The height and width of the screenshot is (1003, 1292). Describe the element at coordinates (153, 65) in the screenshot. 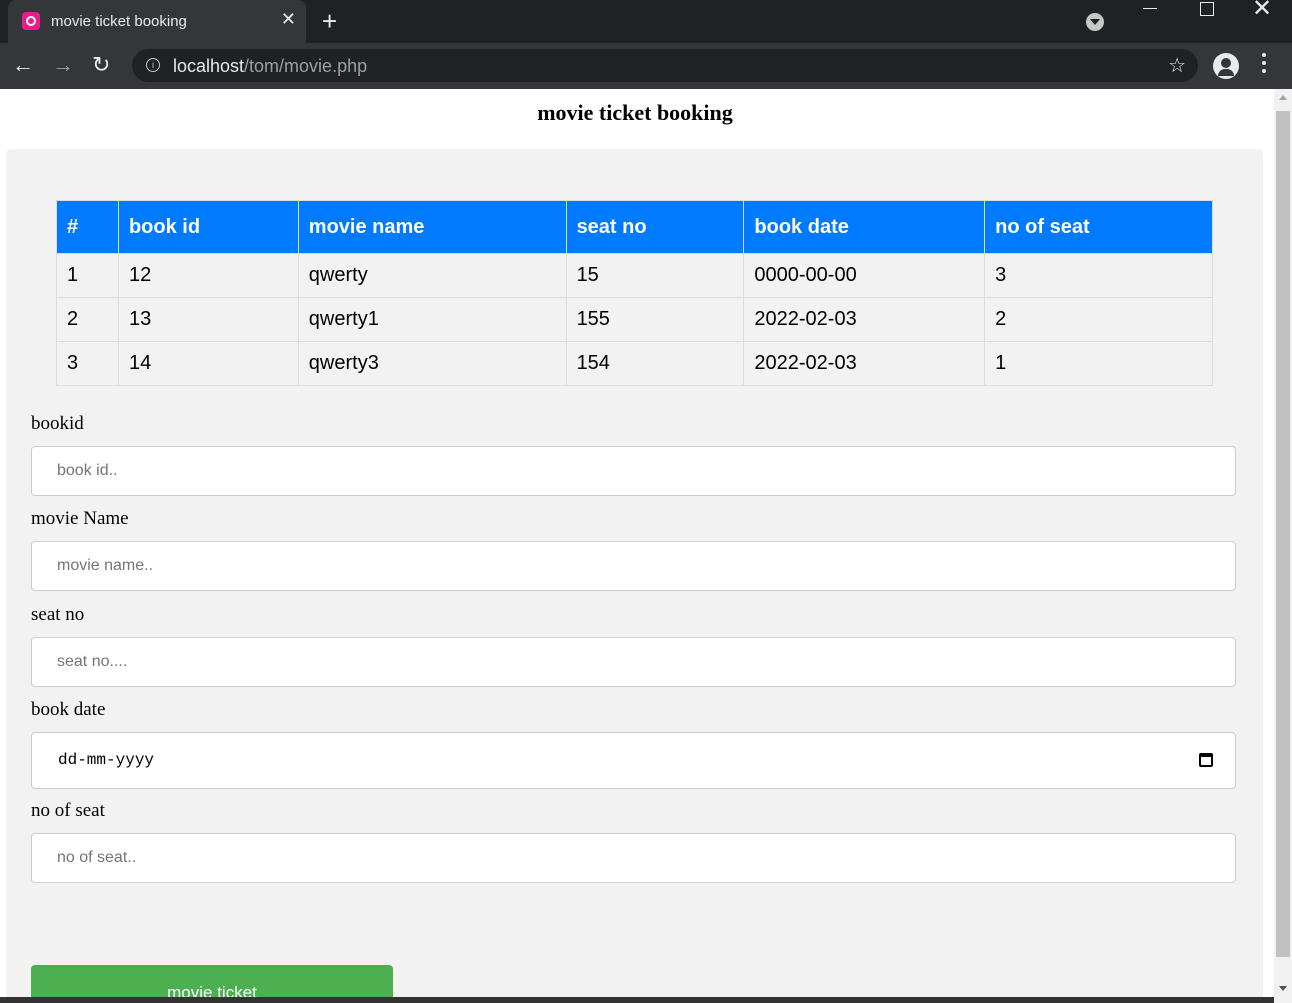

I see `info-icon: i` at that location.